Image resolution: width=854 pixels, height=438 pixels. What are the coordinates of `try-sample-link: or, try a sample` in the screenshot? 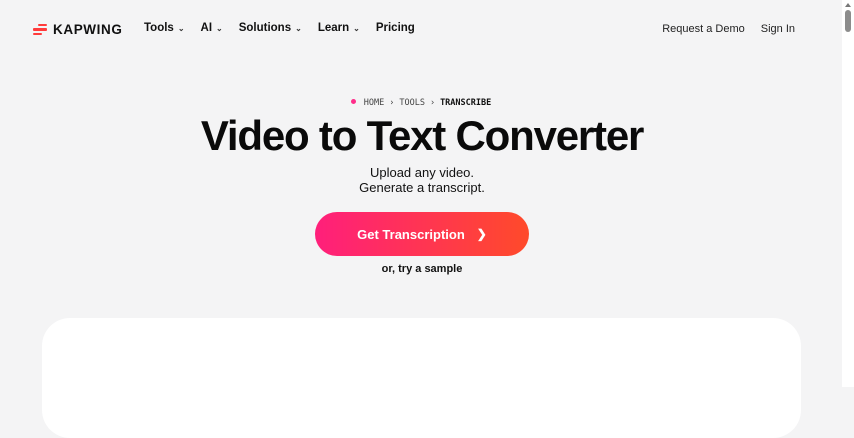 It's located at (422, 269).